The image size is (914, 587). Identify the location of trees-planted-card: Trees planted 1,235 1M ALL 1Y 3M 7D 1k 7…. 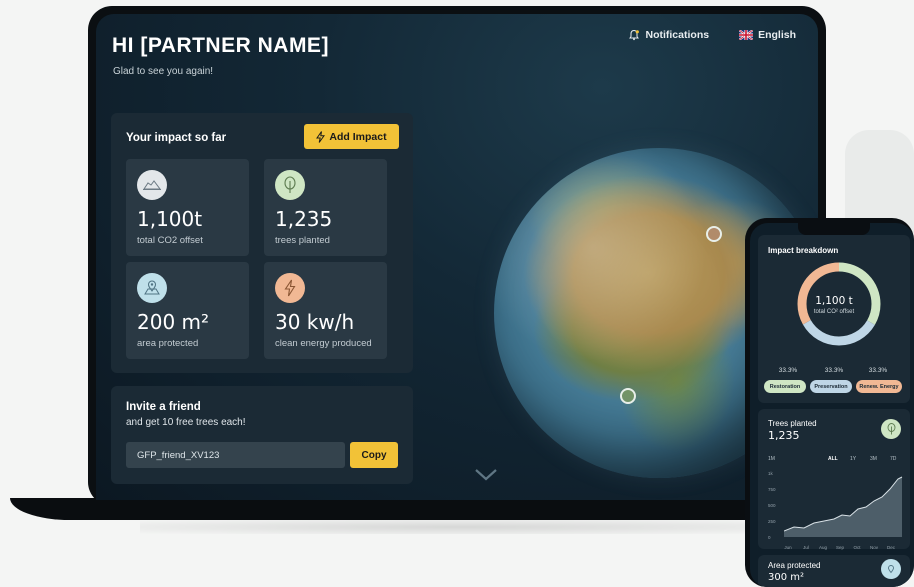
(834, 479).